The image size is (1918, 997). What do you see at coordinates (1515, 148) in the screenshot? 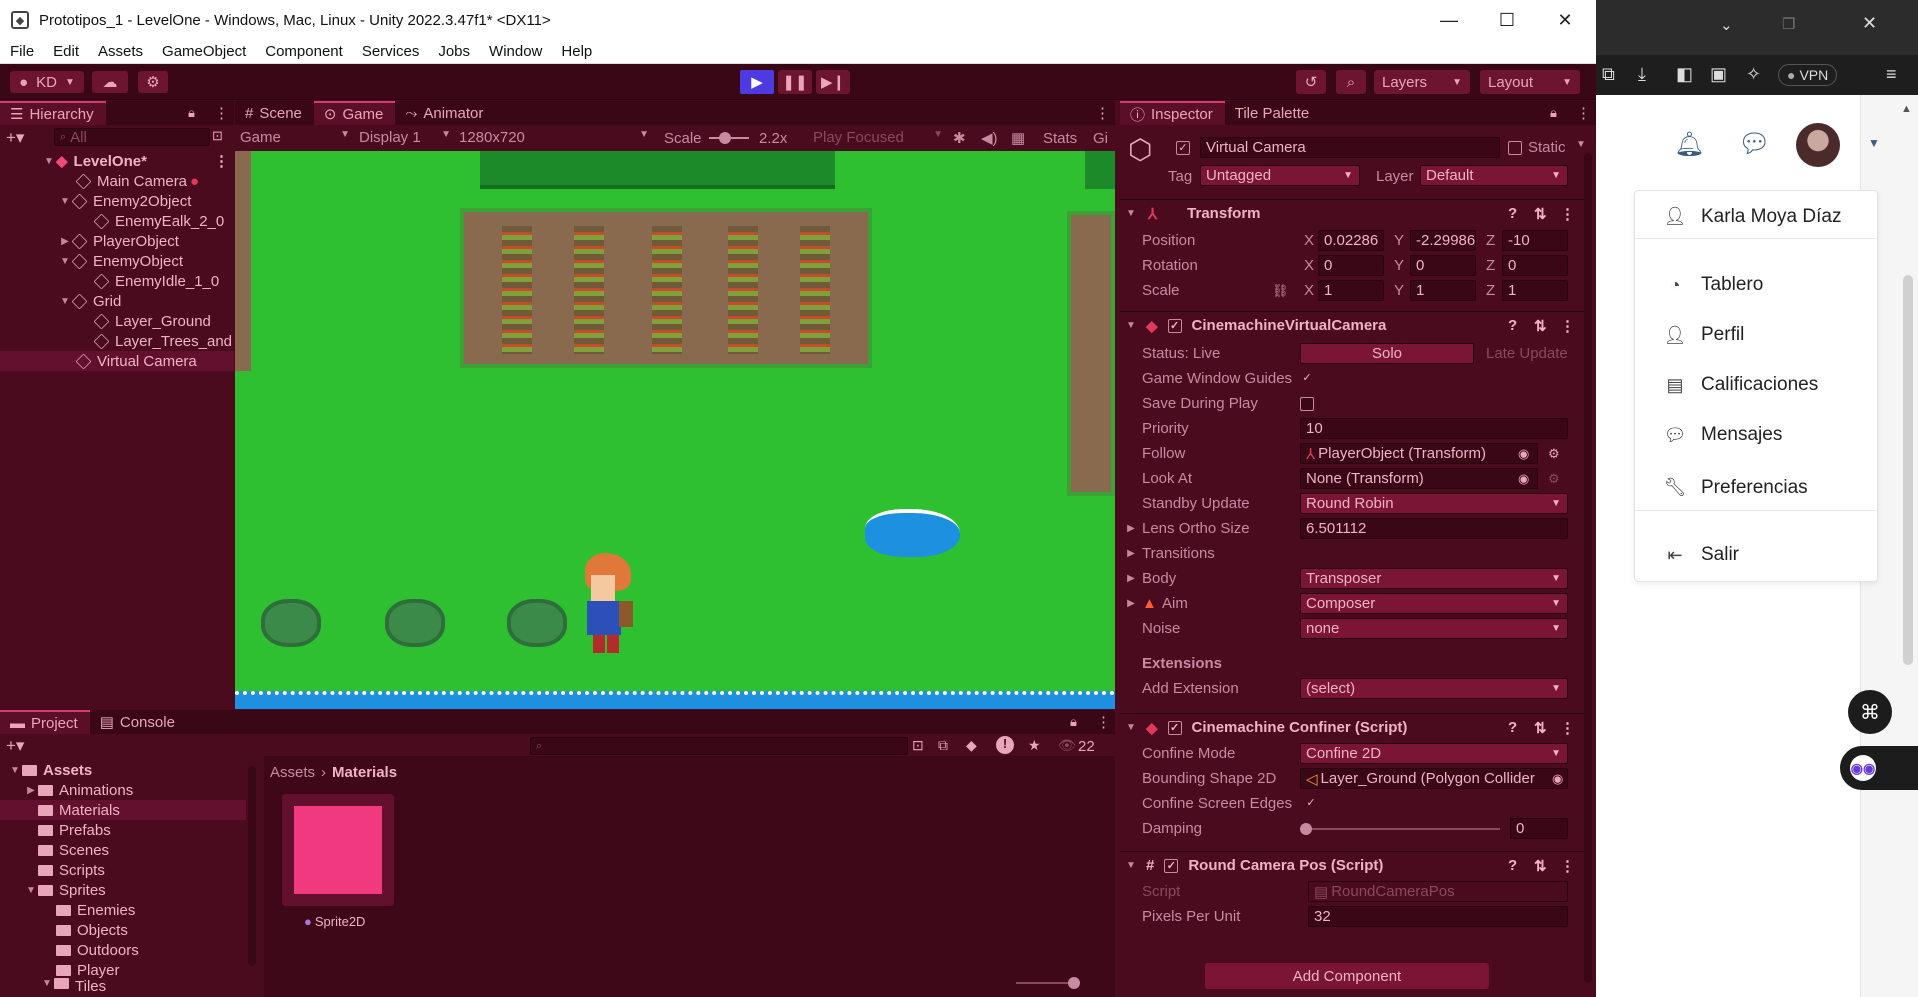
I see `static-checkbox` at bounding box center [1515, 148].